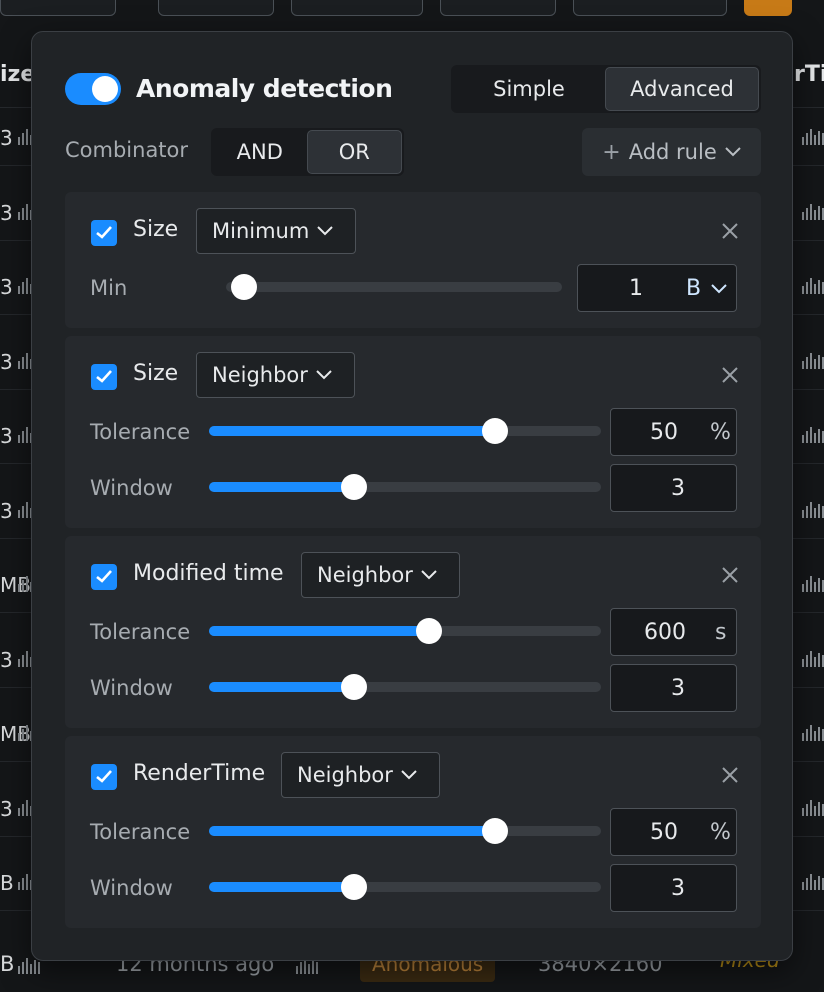  What do you see at coordinates (721, 632) in the screenshot?
I see `input-unit: s` at bounding box center [721, 632].